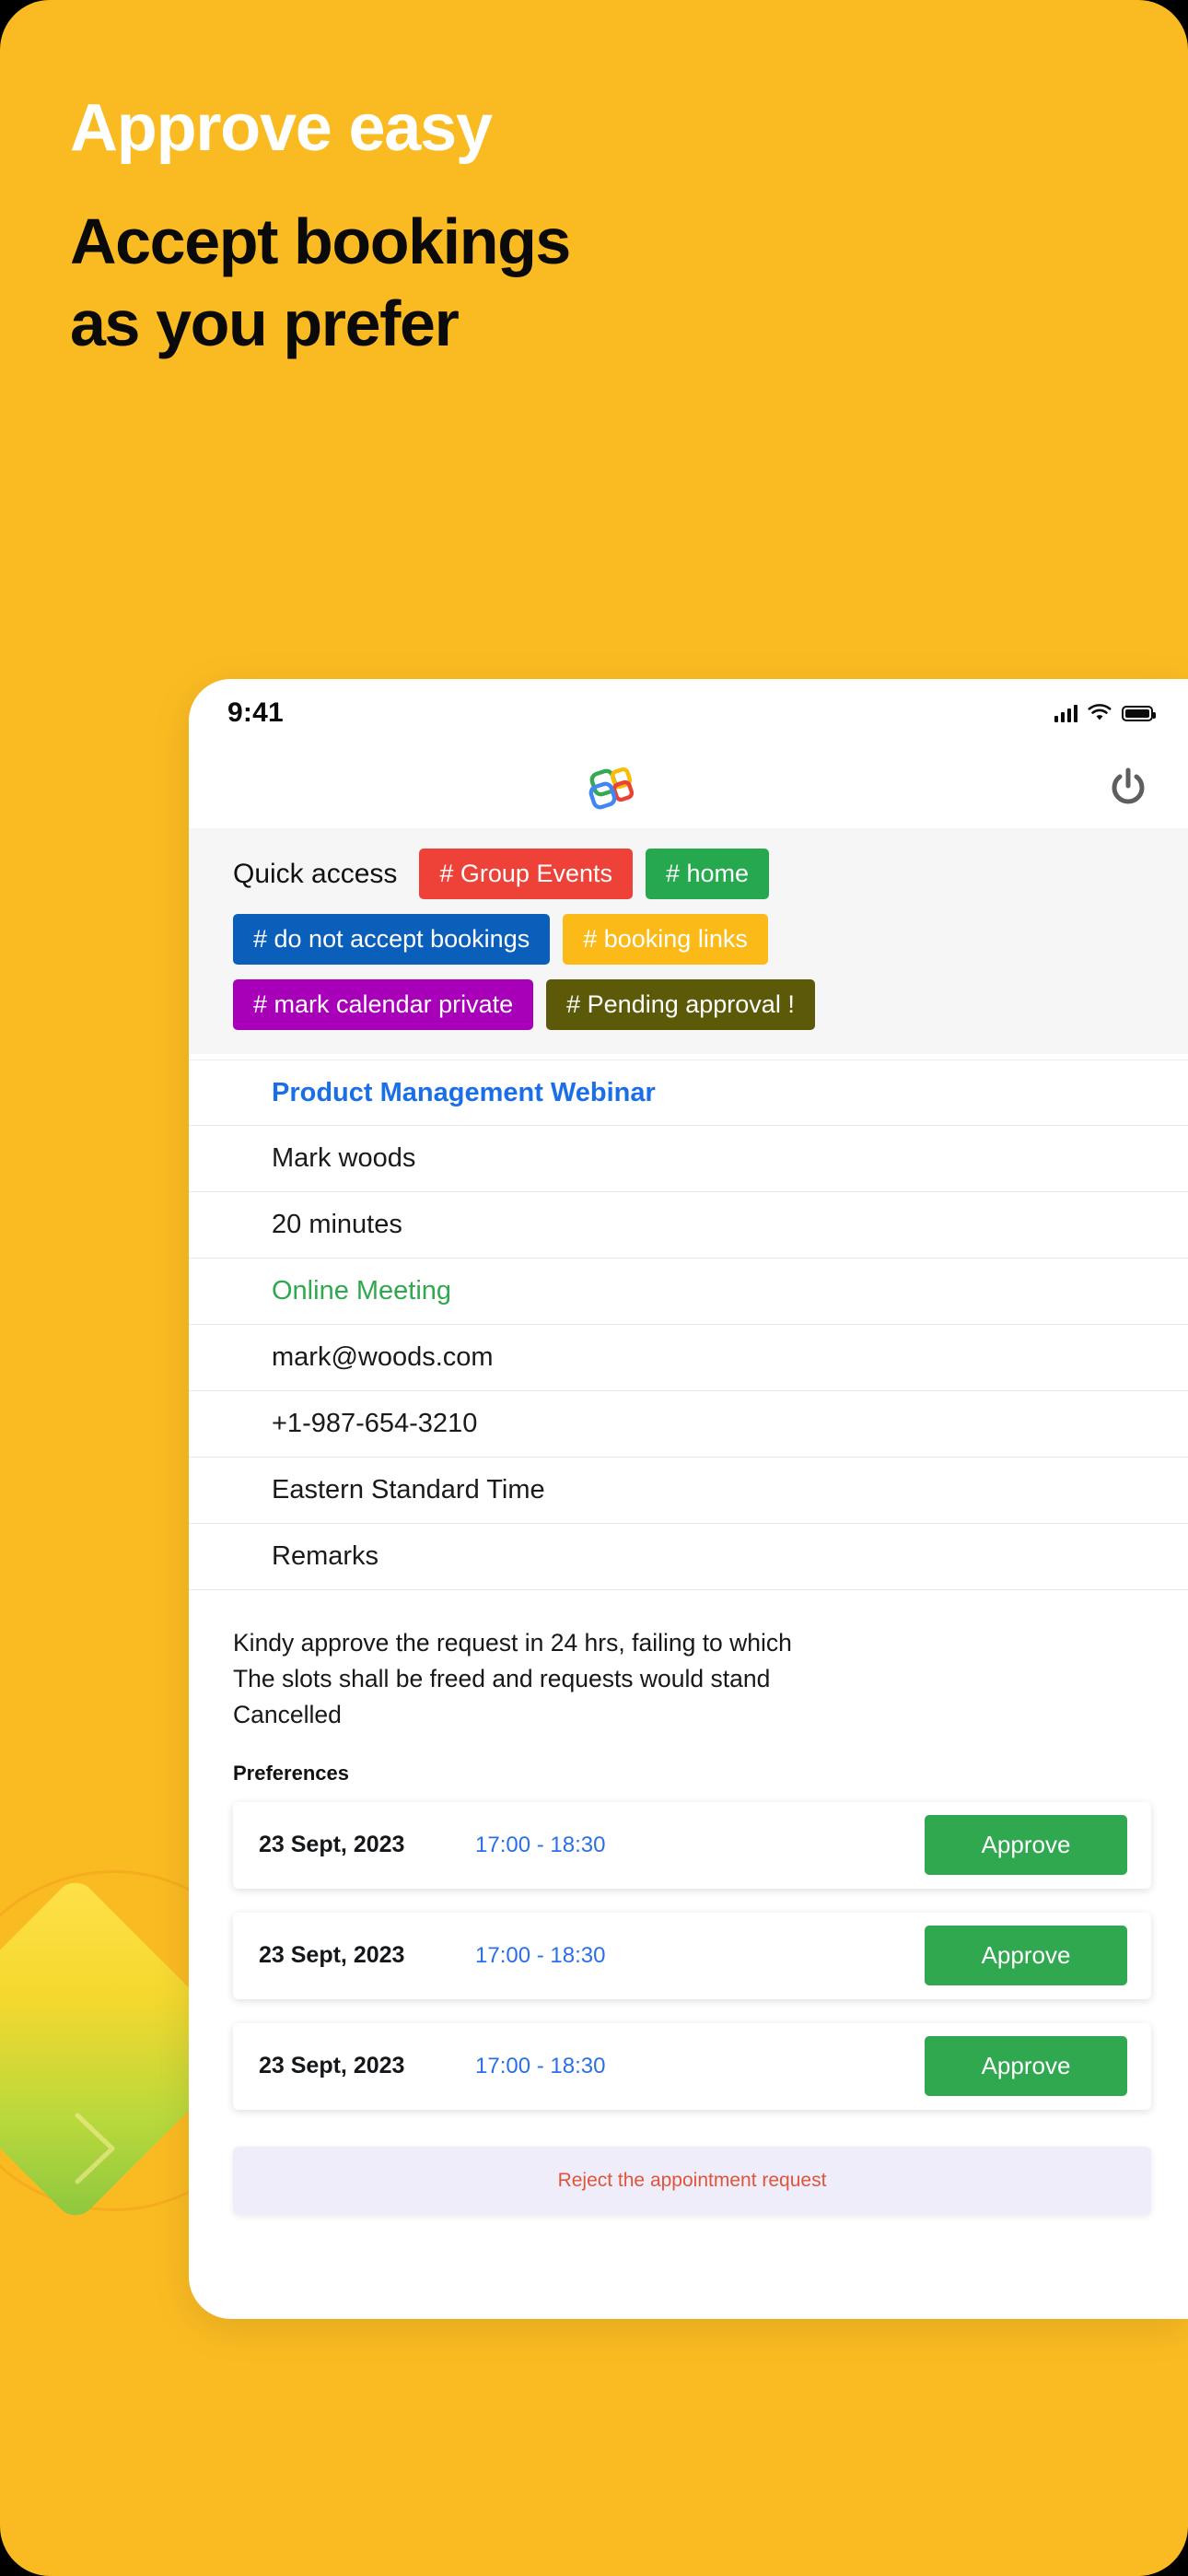 This screenshot has width=1188, height=2576. What do you see at coordinates (96, 2148) in the screenshot?
I see `chevron-right-icon` at bounding box center [96, 2148].